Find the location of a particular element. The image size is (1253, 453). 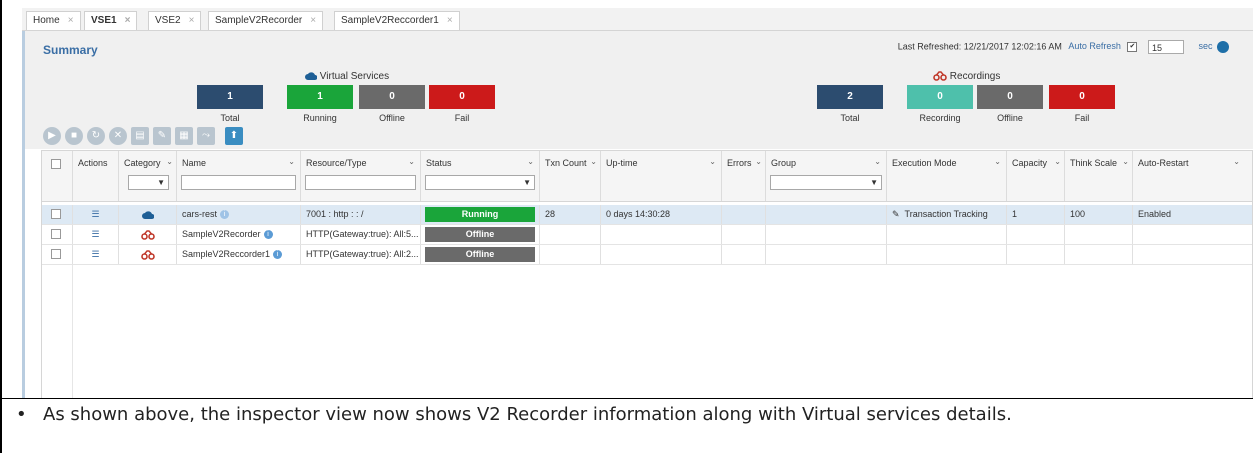

column-uptime: Up-time ⌄ is located at coordinates (660, 176).